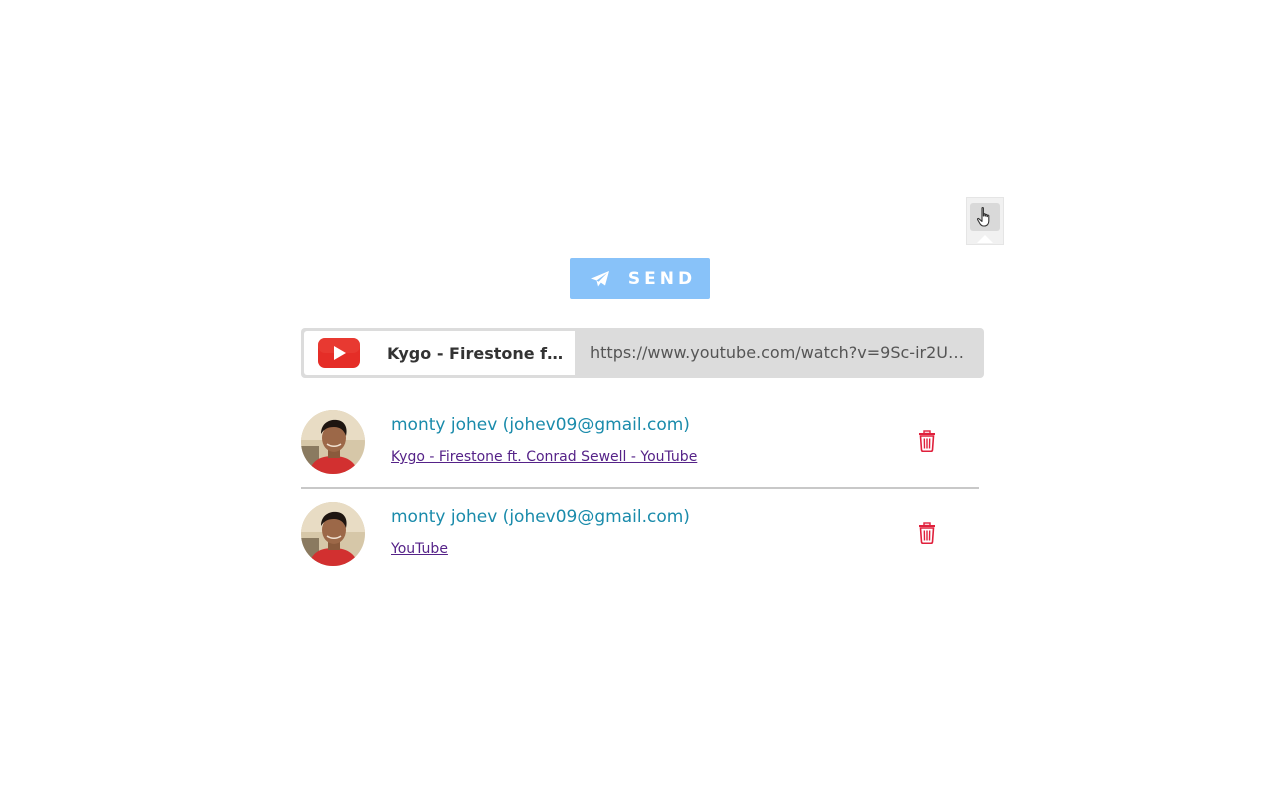 The height and width of the screenshot is (800, 1280). I want to click on list-item: monty johev (johev09@gmail.com) YouTube, so click(640, 536).